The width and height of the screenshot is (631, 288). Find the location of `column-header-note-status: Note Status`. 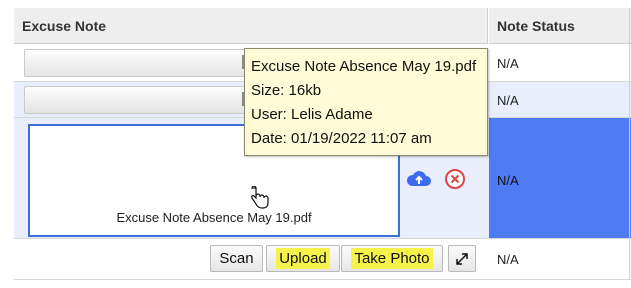

column-header-note-status: Note Status is located at coordinates (560, 26).